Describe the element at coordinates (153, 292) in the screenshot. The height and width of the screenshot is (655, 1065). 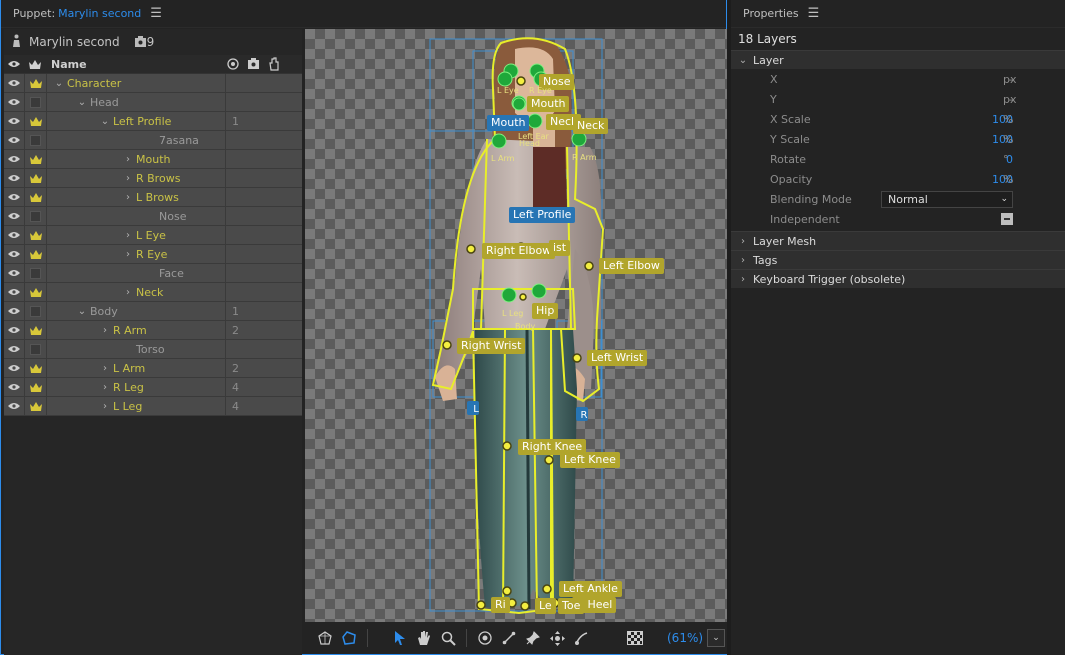
I see `layer-row: › Neck` at that location.